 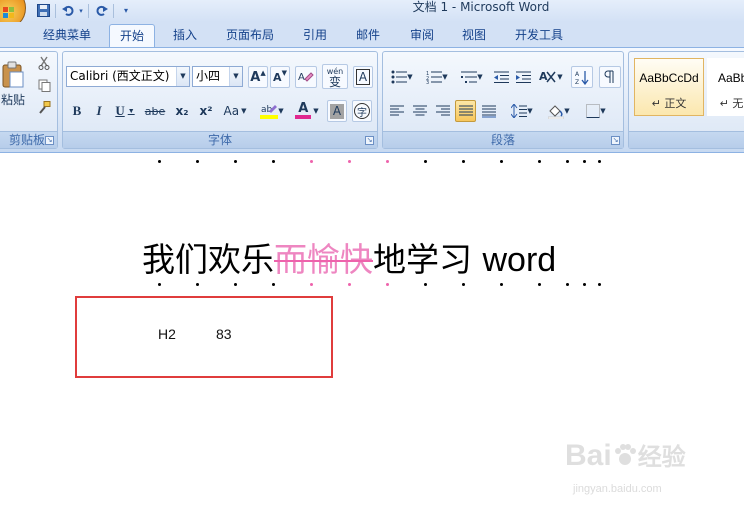 What do you see at coordinates (315, 36) in the screenshot?
I see `tab-references: 引用` at bounding box center [315, 36].